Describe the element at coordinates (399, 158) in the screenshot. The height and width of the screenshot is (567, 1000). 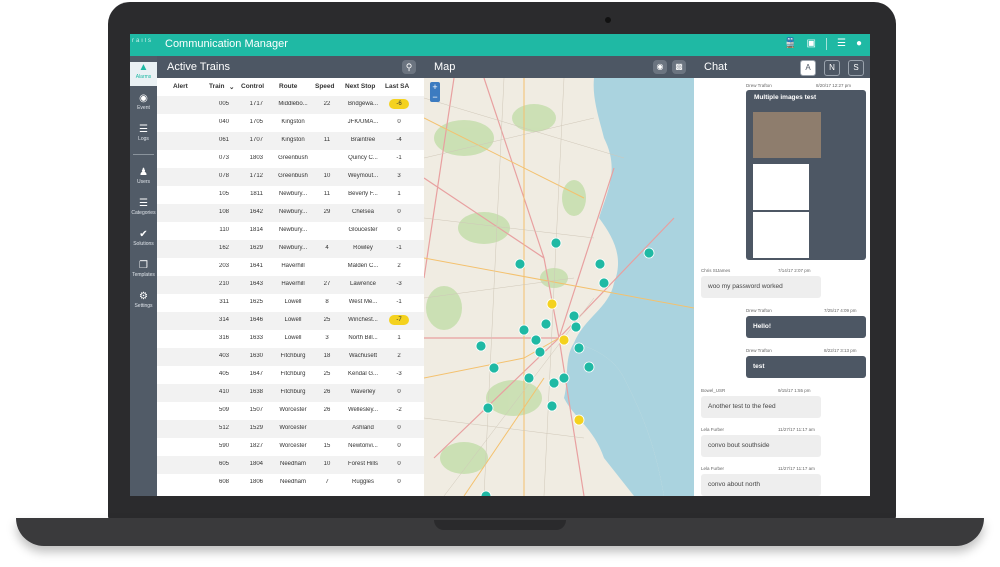
I see `last-sa-cell: -1` at that location.